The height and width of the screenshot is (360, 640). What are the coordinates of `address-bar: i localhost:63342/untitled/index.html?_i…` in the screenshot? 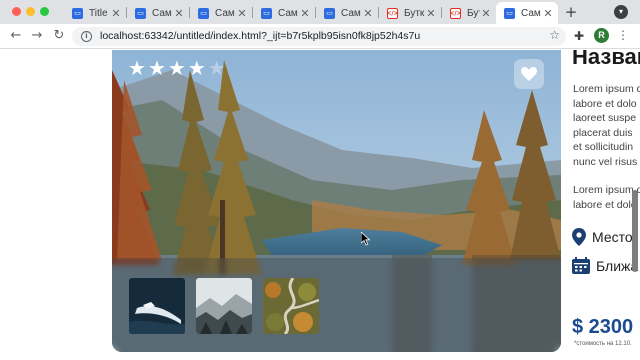 It's located at (319, 36).